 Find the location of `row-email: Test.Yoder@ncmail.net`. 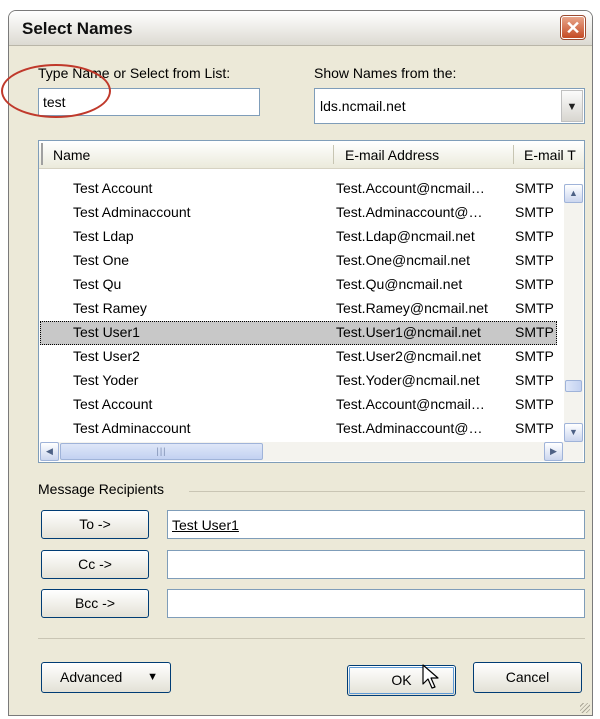

row-email: Test.Yoder@ncmail.net is located at coordinates (408, 380).